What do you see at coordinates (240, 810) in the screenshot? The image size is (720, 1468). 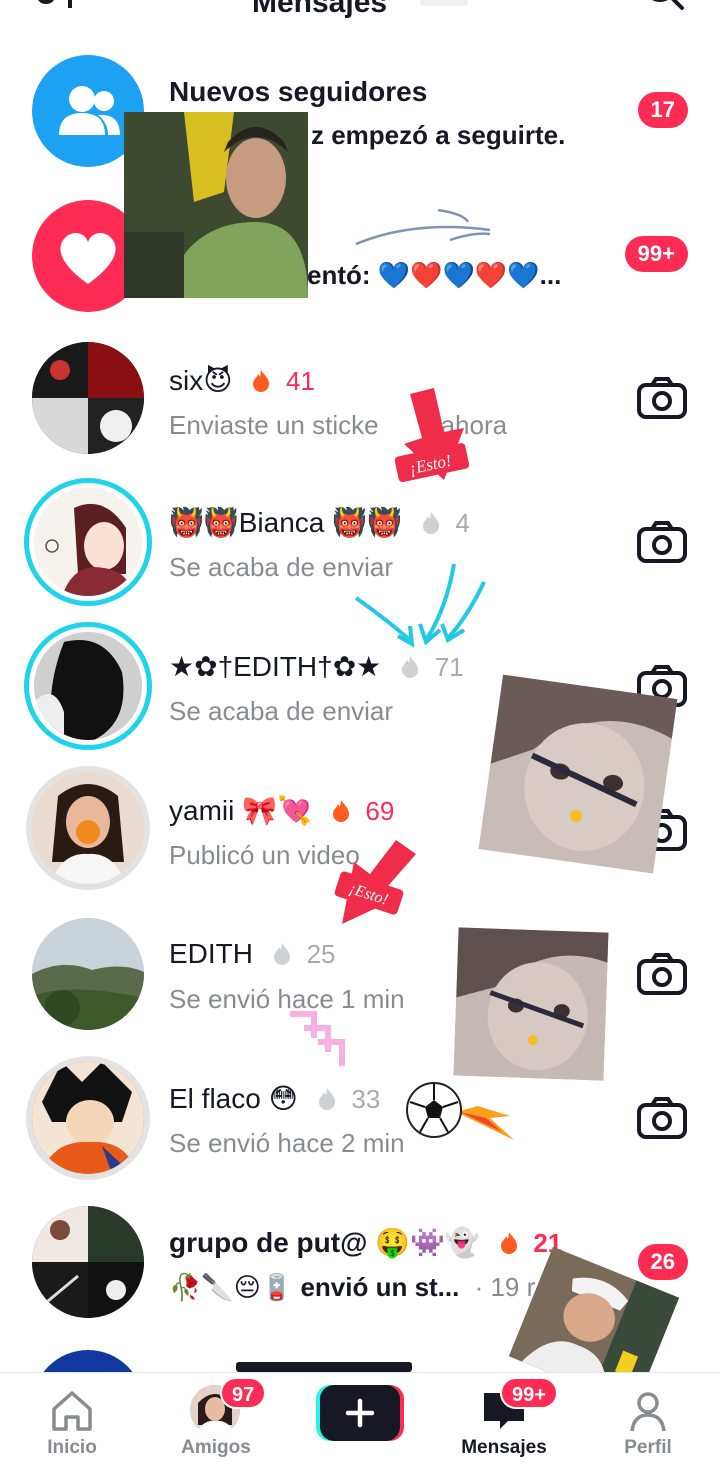 I see `contact-name: yamii 🎀💘` at bounding box center [240, 810].